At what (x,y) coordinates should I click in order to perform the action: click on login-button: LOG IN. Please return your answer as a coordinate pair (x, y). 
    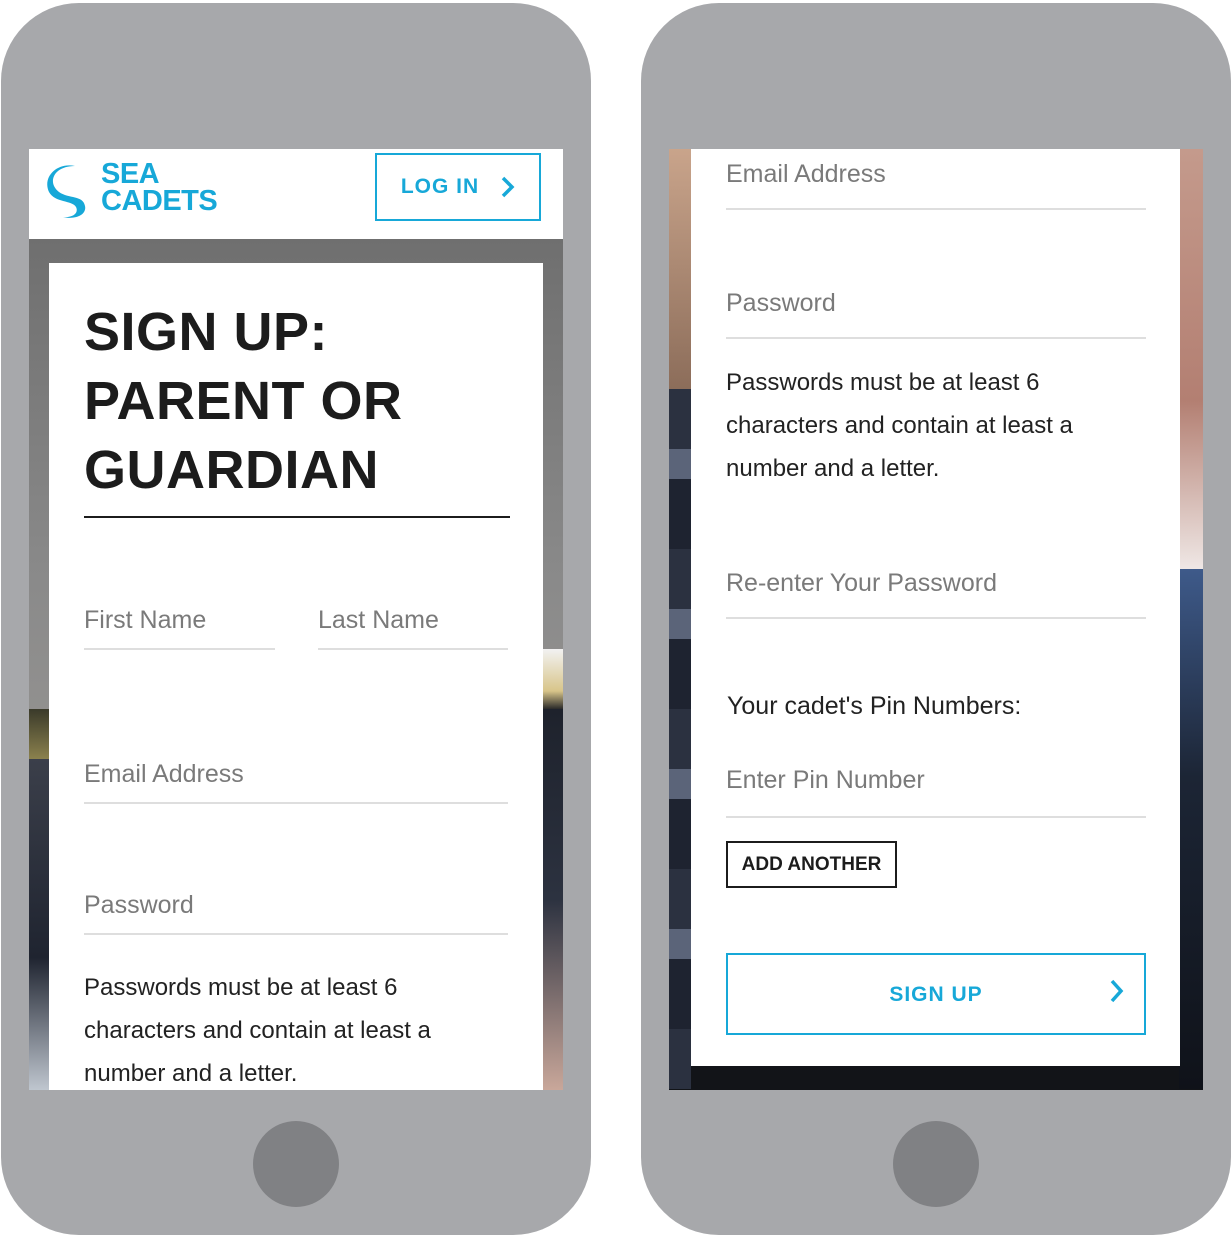
    Looking at the image, I should click on (458, 187).